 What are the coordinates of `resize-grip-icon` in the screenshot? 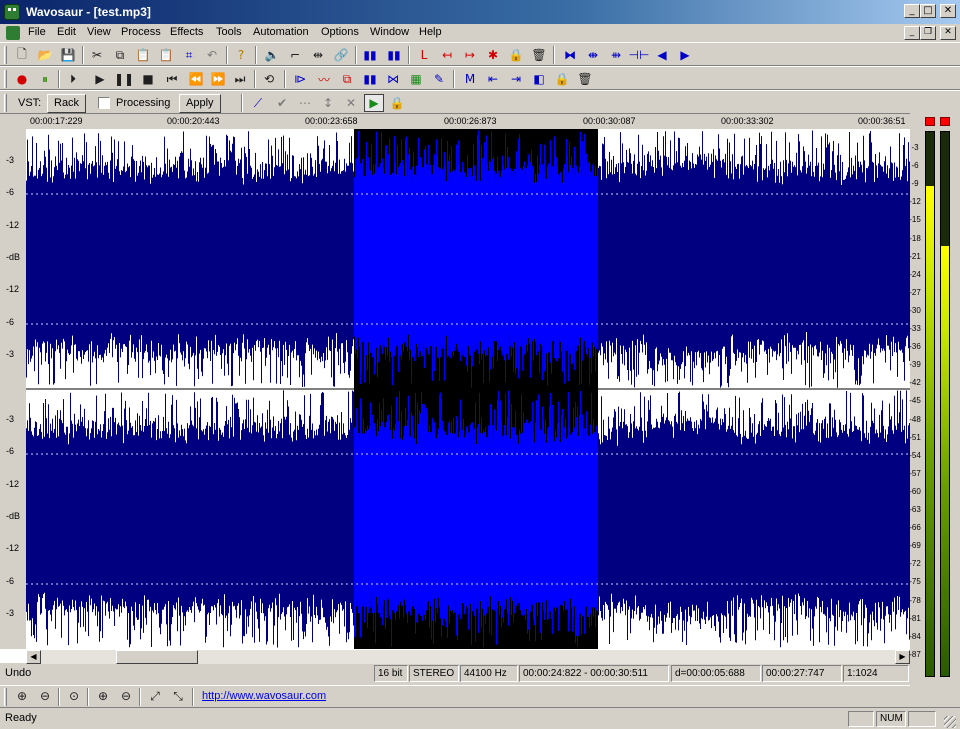 It's located at (950, 722).